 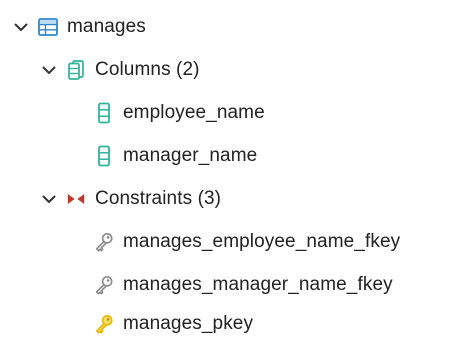 What do you see at coordinates (147, 69) in the screenshot?
I see `tree-node-label: Columns (2)` at bounding box center [147, 69].